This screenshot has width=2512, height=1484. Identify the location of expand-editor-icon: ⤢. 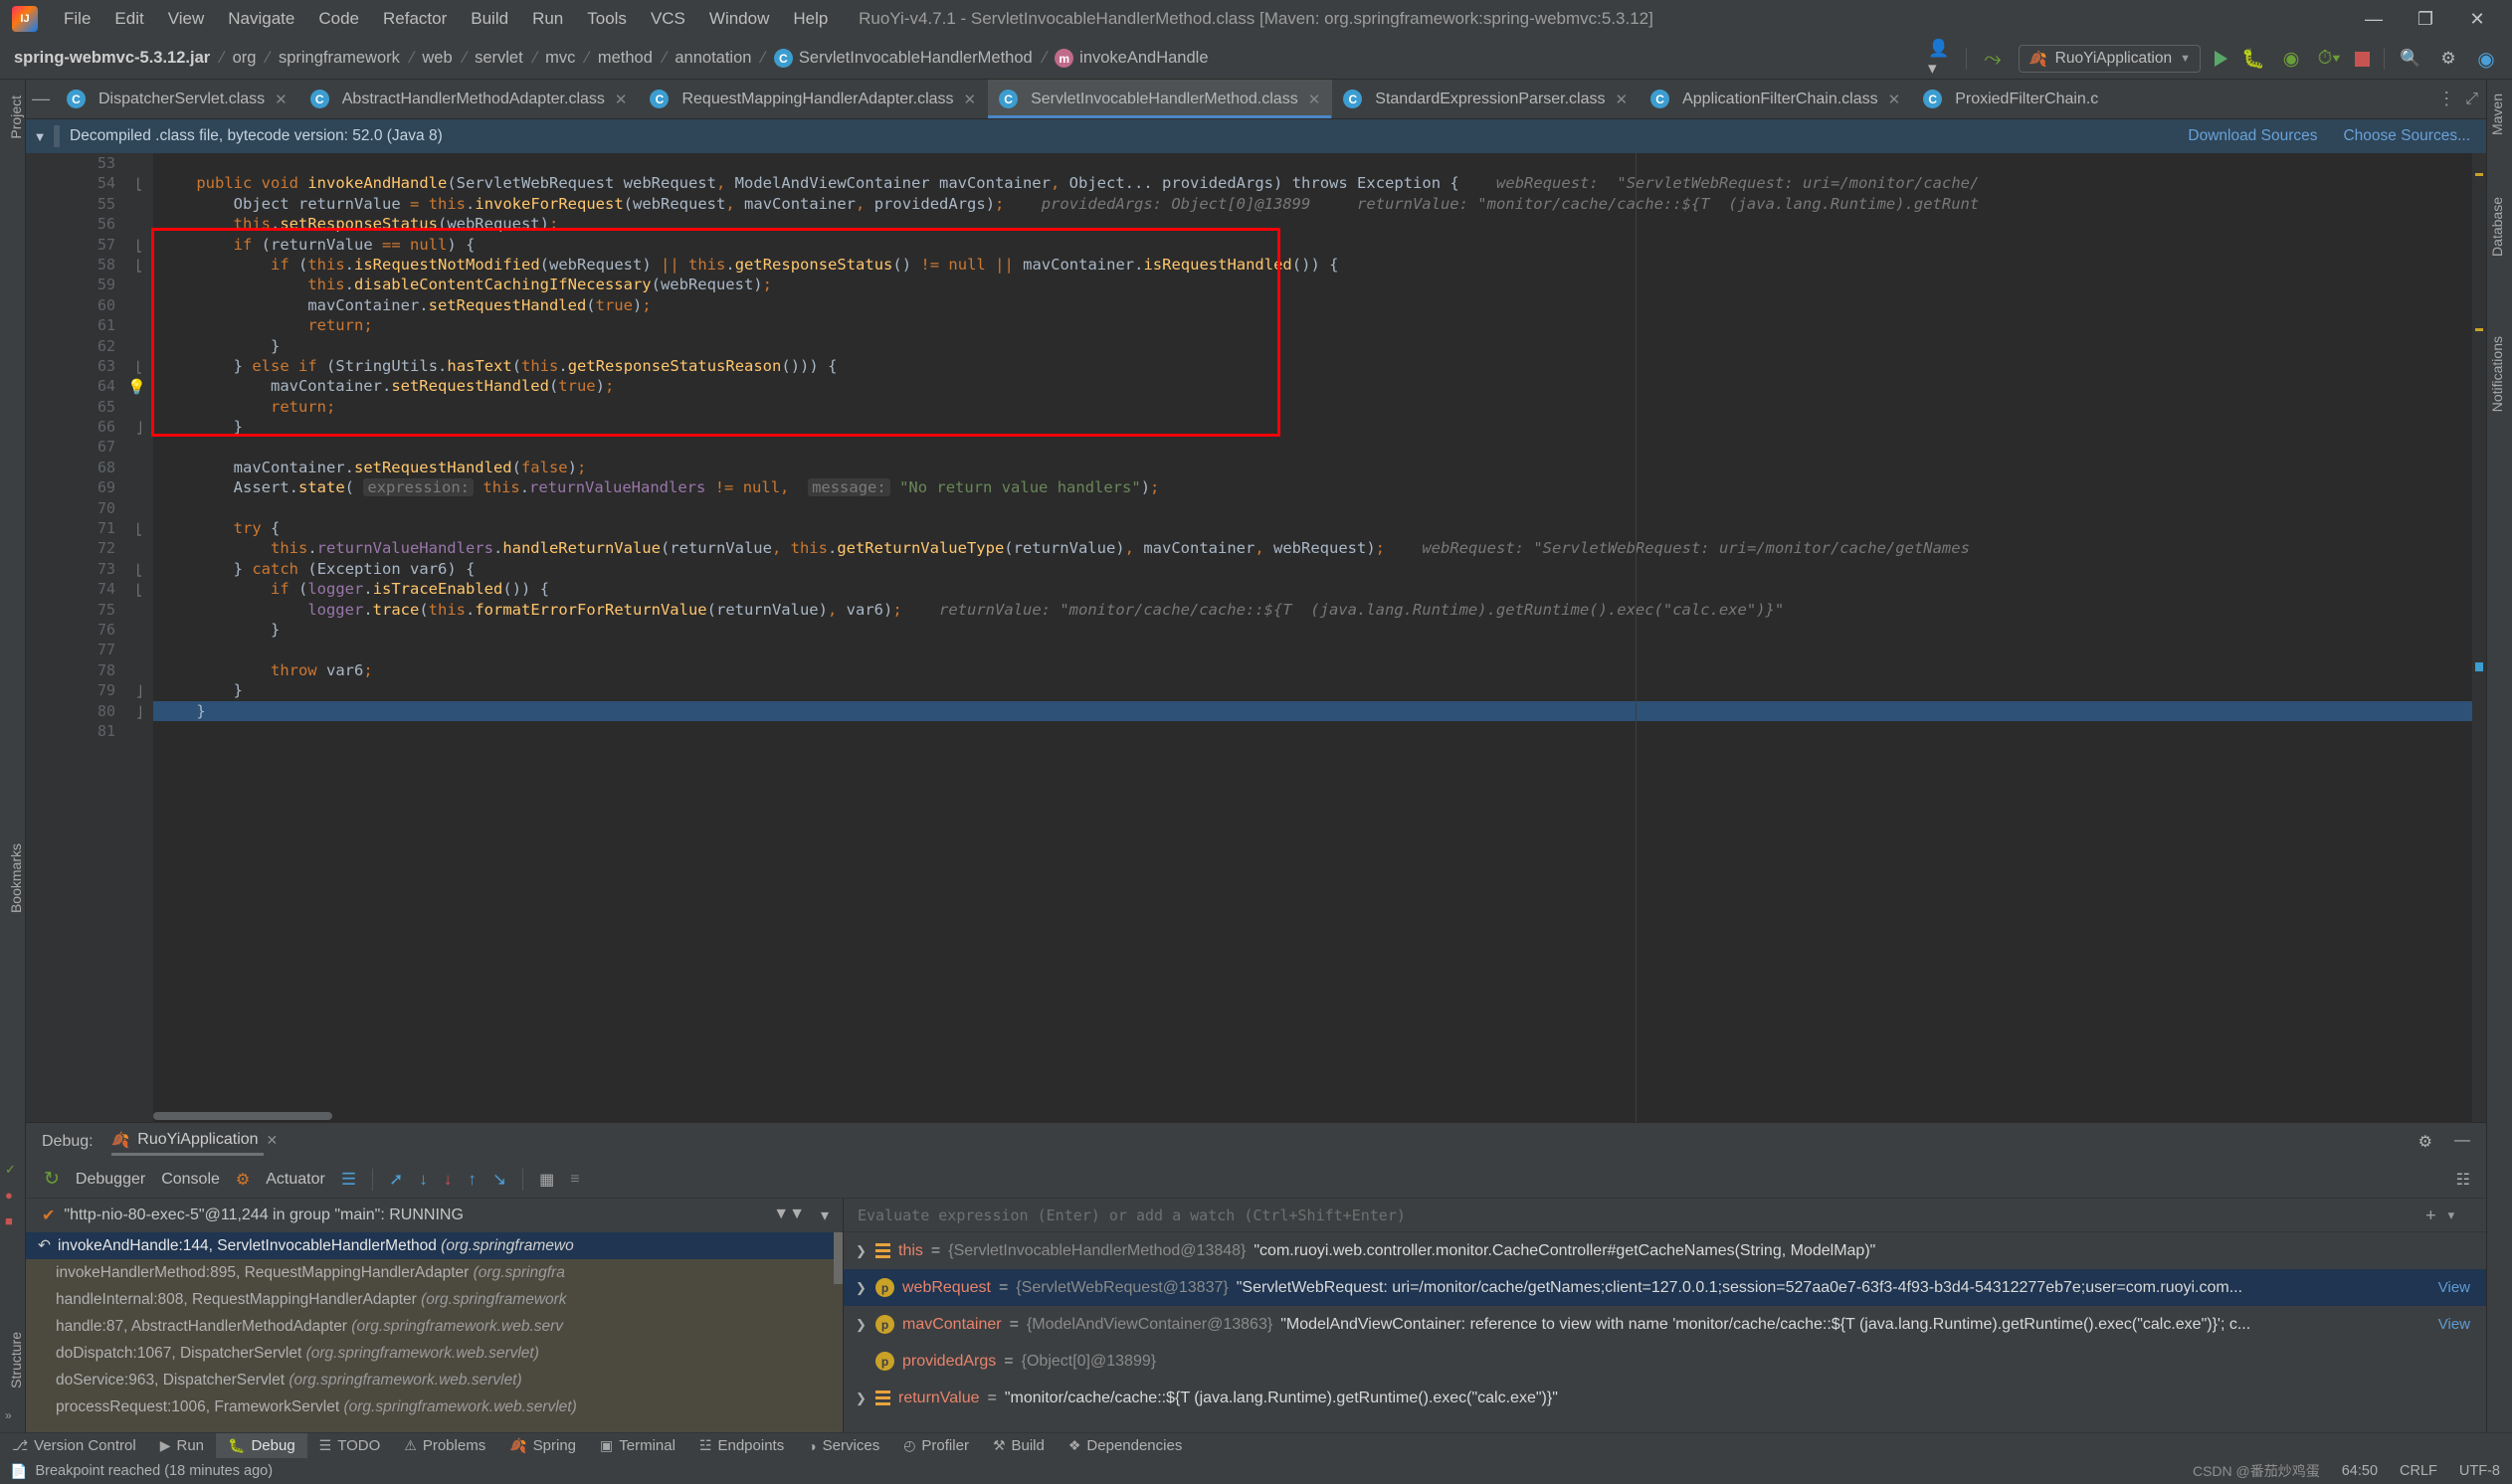
(2471, 100).